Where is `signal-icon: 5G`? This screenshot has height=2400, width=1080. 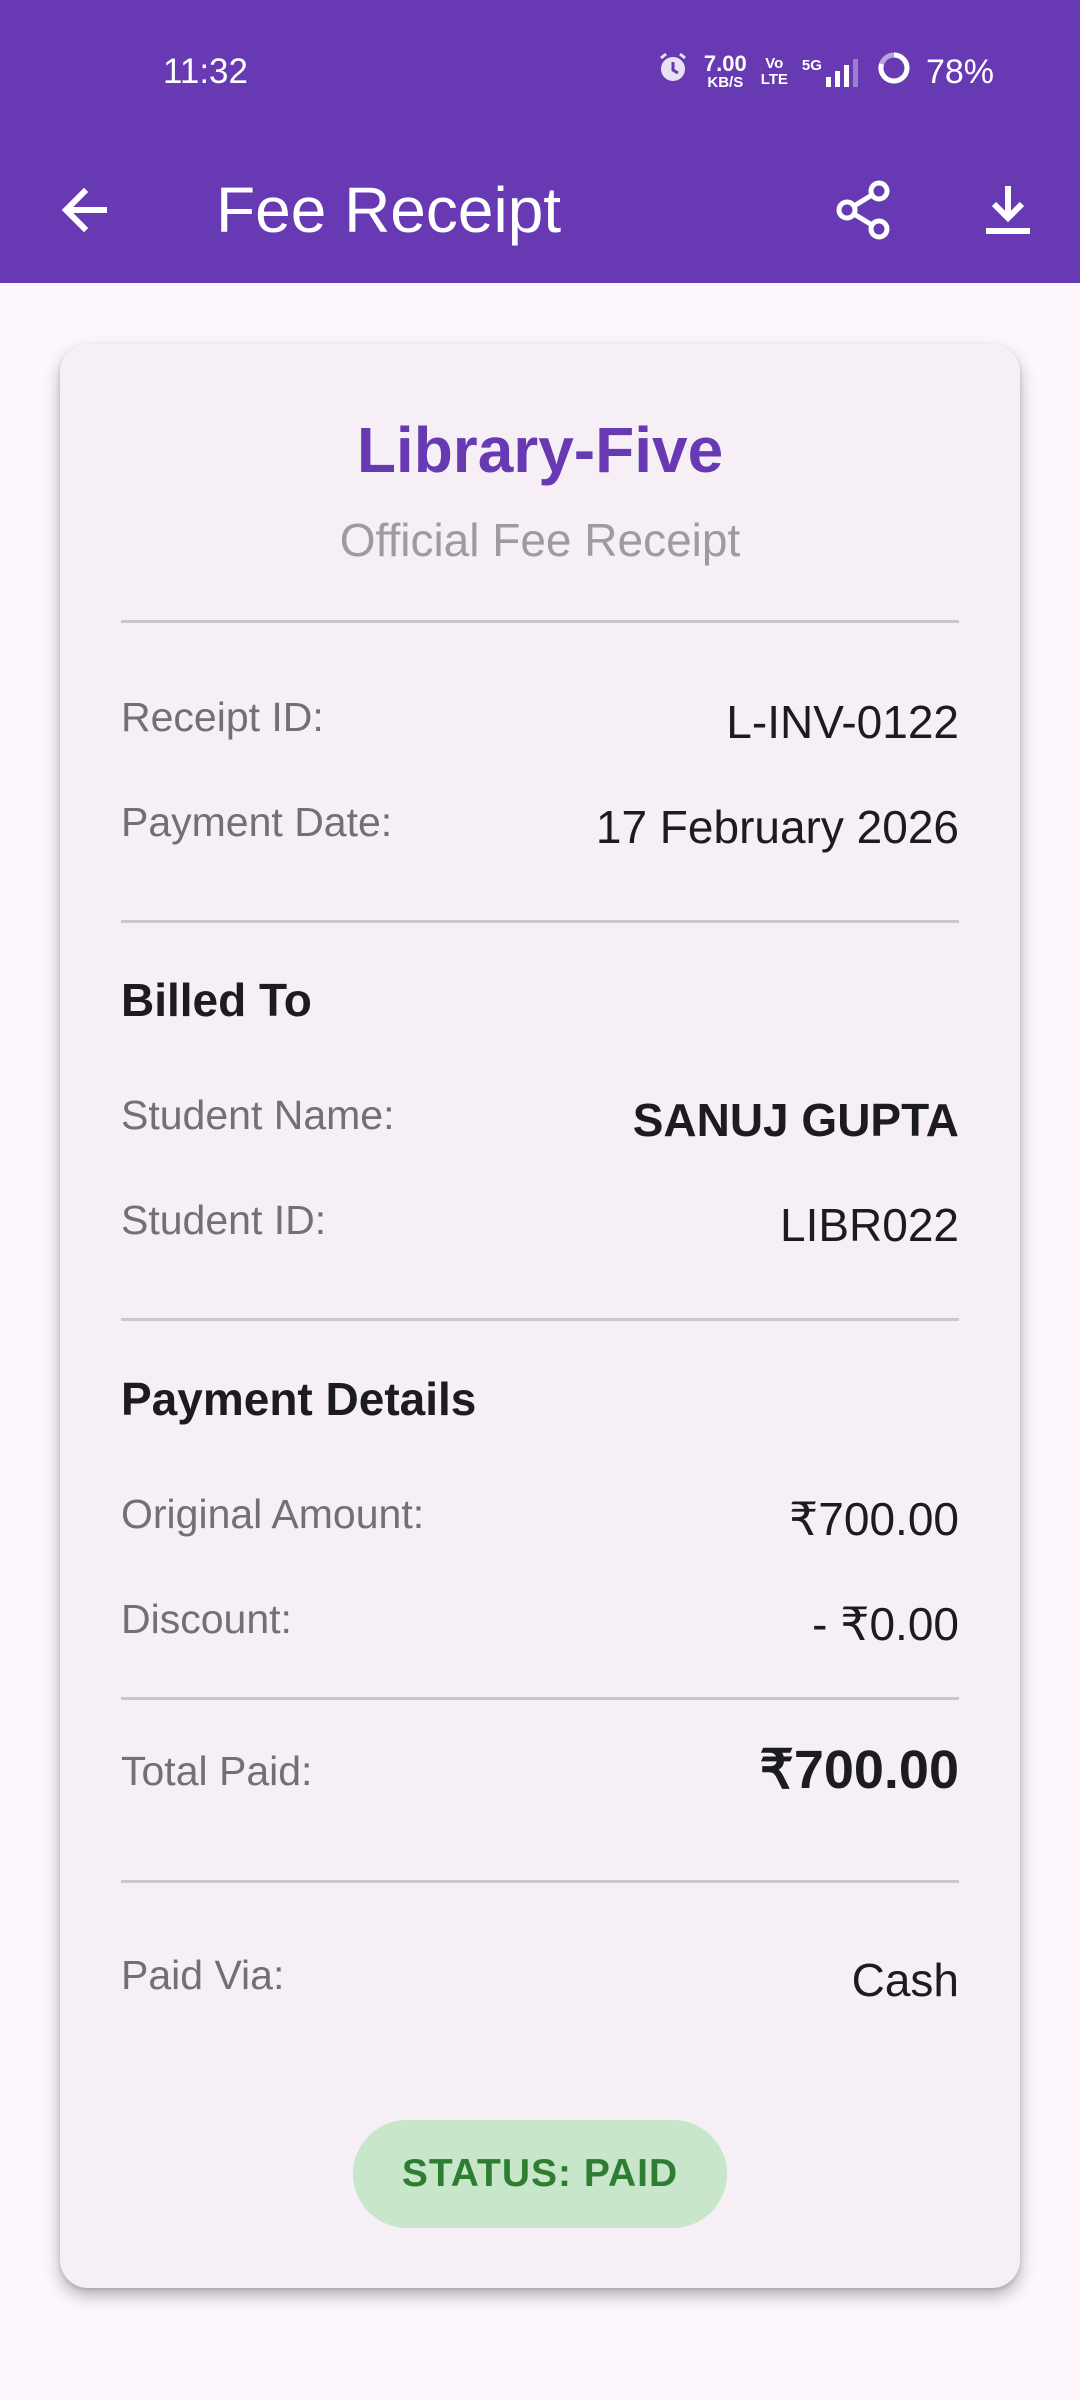
signal-icon: 5G is located at coordinates (832, 72).